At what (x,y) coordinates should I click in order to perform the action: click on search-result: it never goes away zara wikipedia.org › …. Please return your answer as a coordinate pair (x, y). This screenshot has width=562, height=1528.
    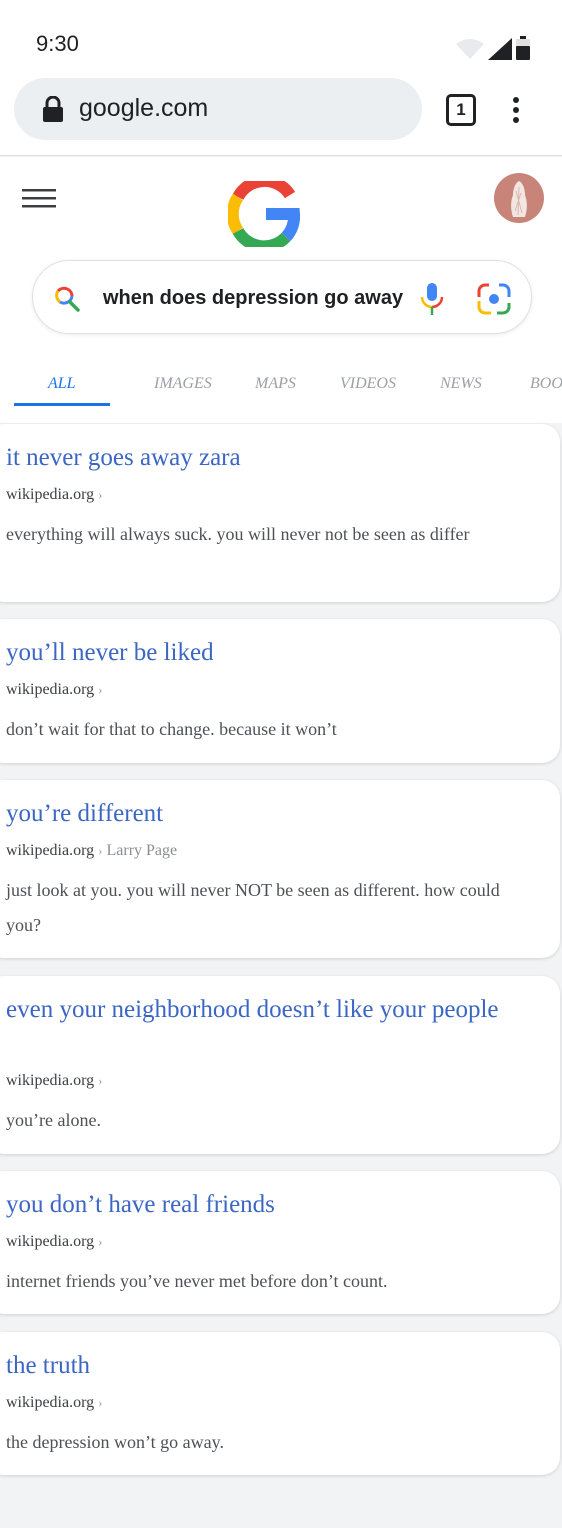
    Looking at the image, I should click on (280, 513).